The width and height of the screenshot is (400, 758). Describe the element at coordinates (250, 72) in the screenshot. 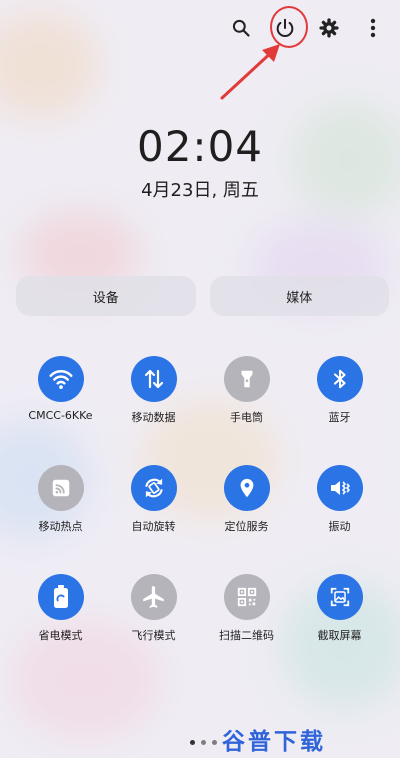

I see `annotation-arrow-icon` at that location.